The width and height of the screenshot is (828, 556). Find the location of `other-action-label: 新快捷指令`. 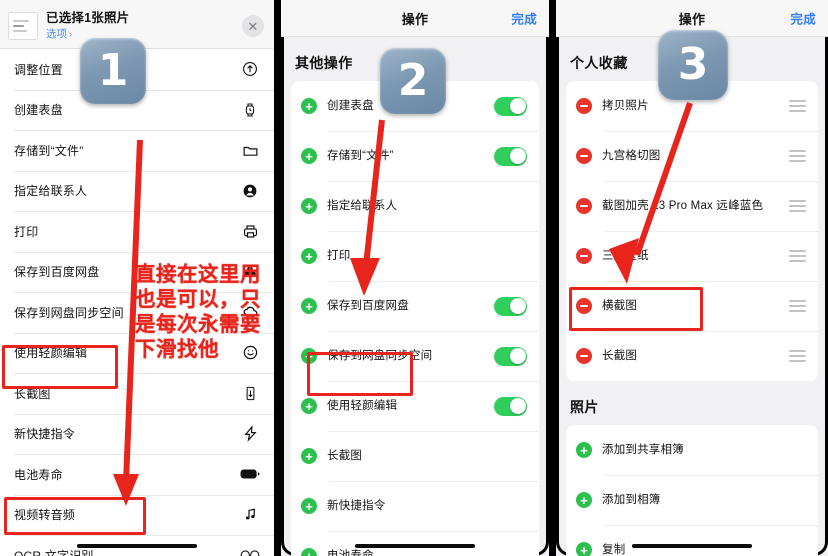

other-action-label: 新快捷指令 is located at coordinates (356, 505).